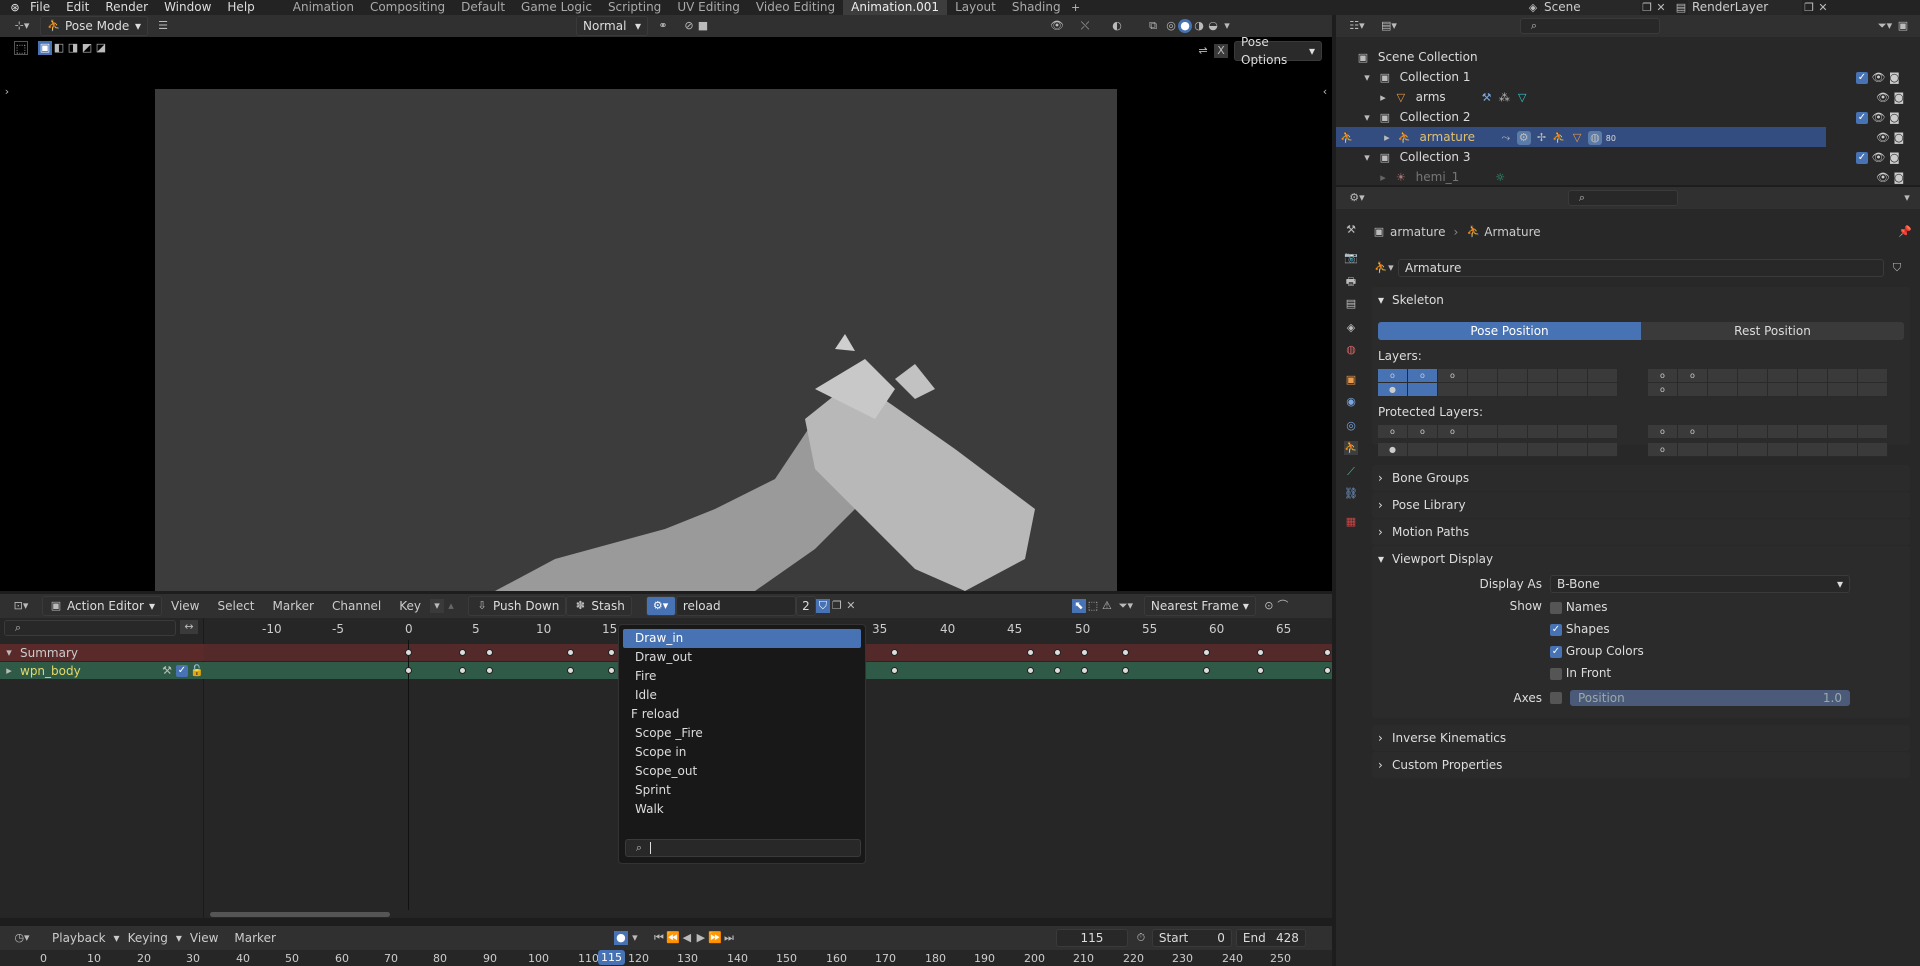 The width and height of the screenshot is (1920, 966). Describe the element at coordinates (1141, 938) in the screenshot. I see `preview-range-icon: ⏱` at that location.